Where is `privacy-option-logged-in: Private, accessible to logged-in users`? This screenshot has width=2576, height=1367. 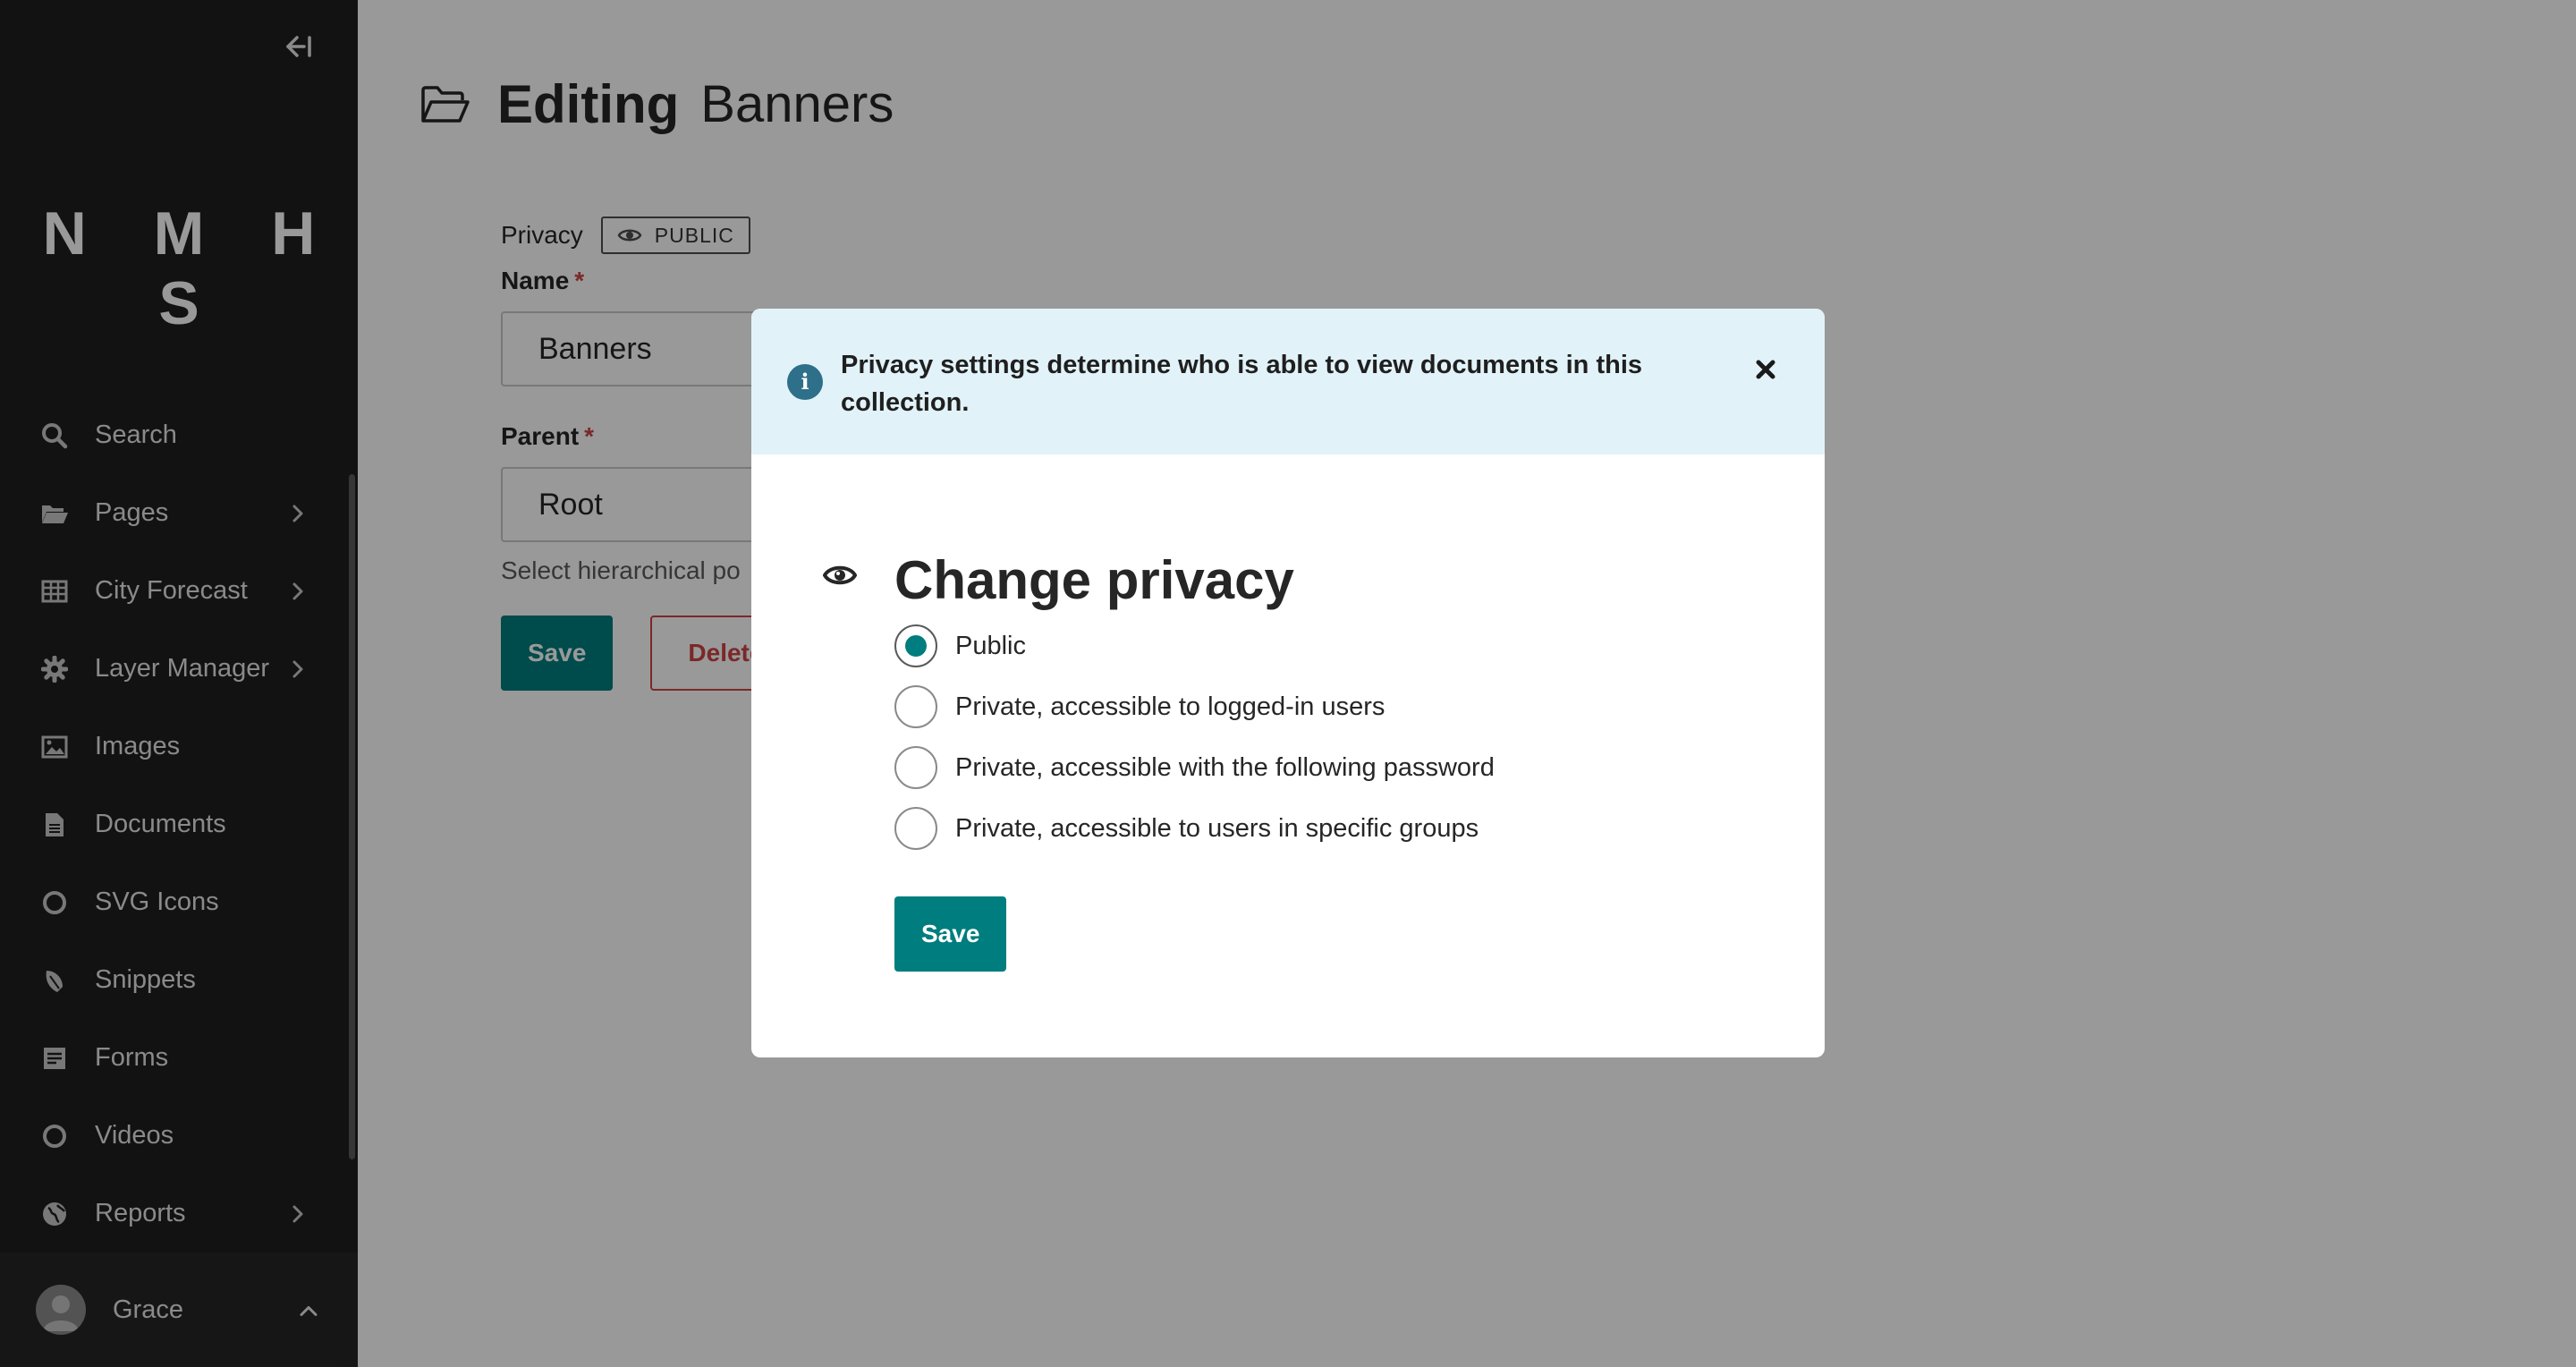 privacy-option-logged-in: Private, accessible to logged-in users is located at coordinates (1359, 706).